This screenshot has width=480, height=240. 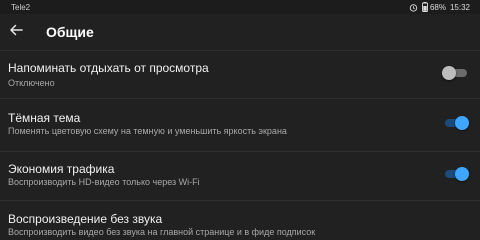 I want to click on status-icons: 68% 15:32, so click(x=439, y=7).